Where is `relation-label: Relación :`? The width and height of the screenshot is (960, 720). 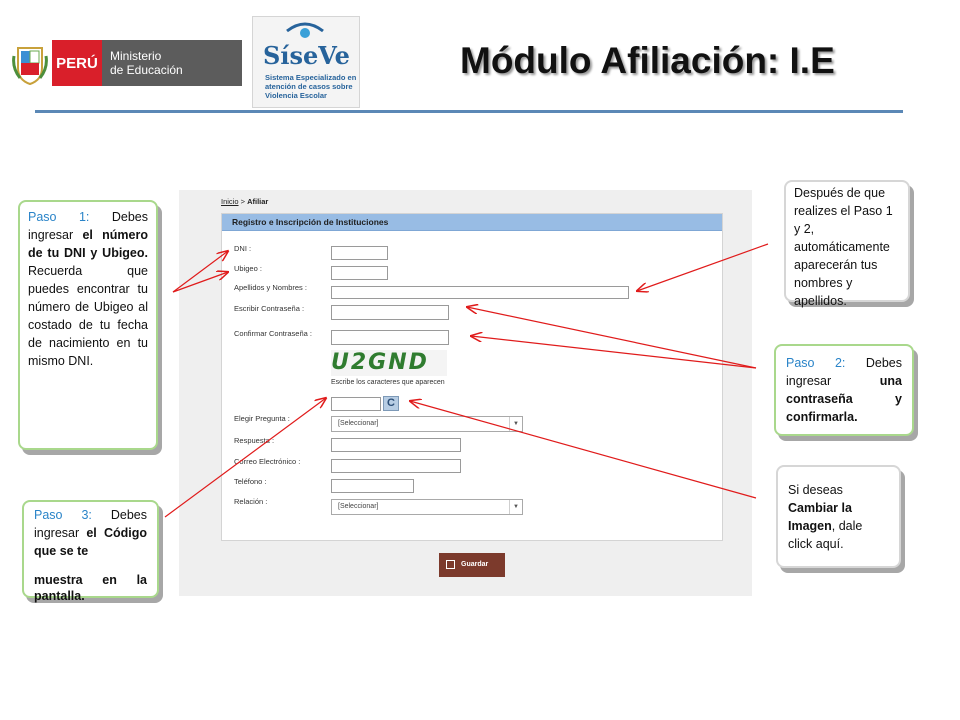 relation-label: Relación : is located at coordinates (251, 501).